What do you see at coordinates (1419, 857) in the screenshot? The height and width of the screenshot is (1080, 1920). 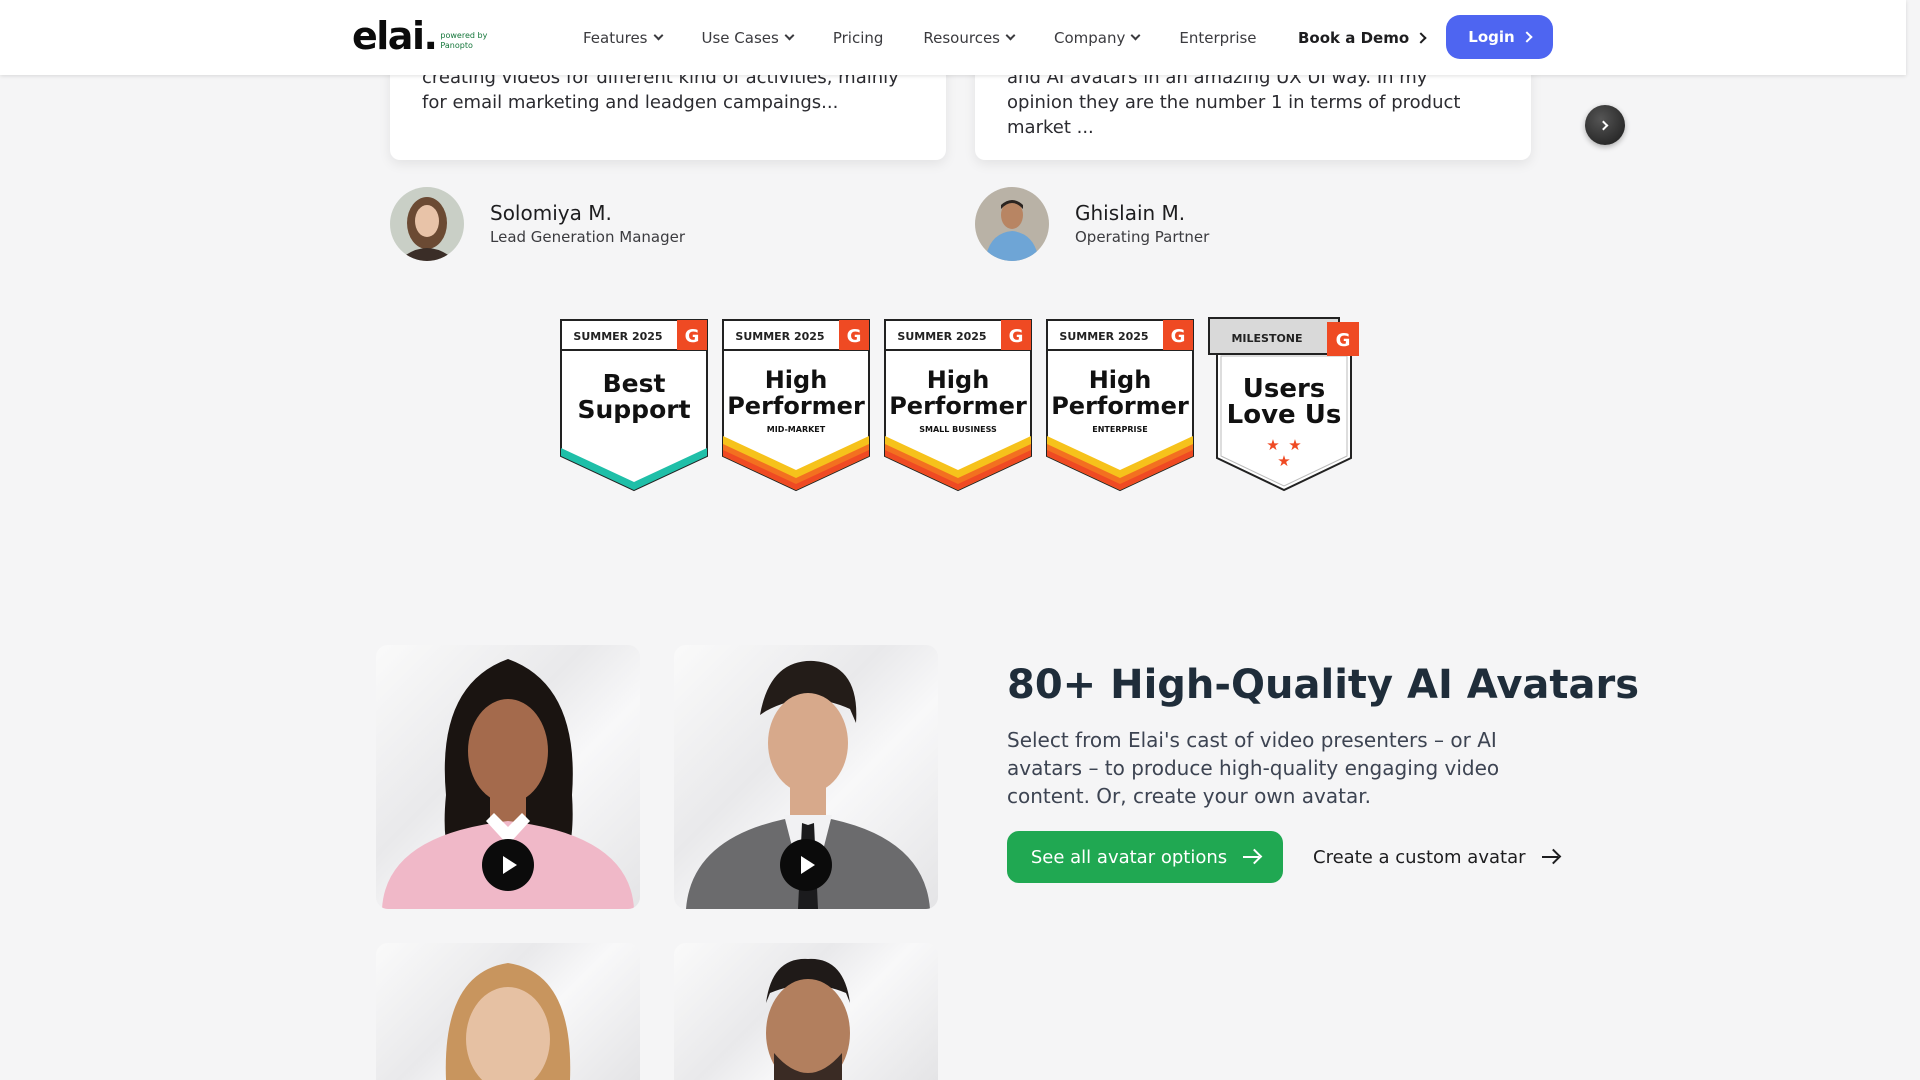 I see `create-custom-avatar-label: Create a custom avatar` at bounding box center [1419, 857].